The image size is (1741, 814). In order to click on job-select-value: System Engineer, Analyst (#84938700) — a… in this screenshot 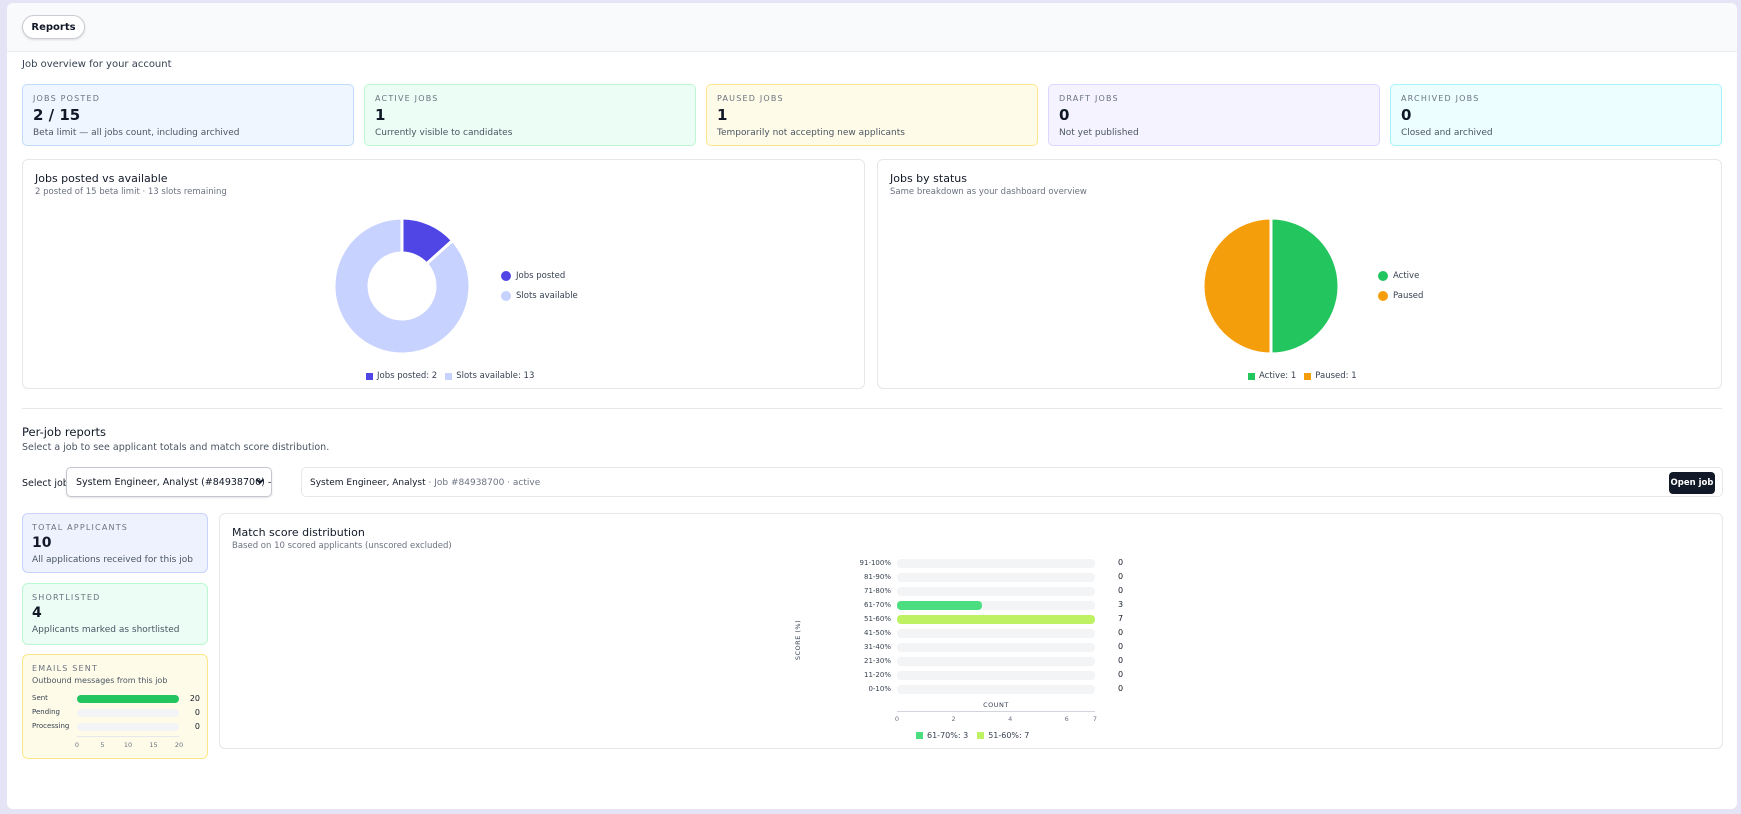, I will do `click(173, 482)`.